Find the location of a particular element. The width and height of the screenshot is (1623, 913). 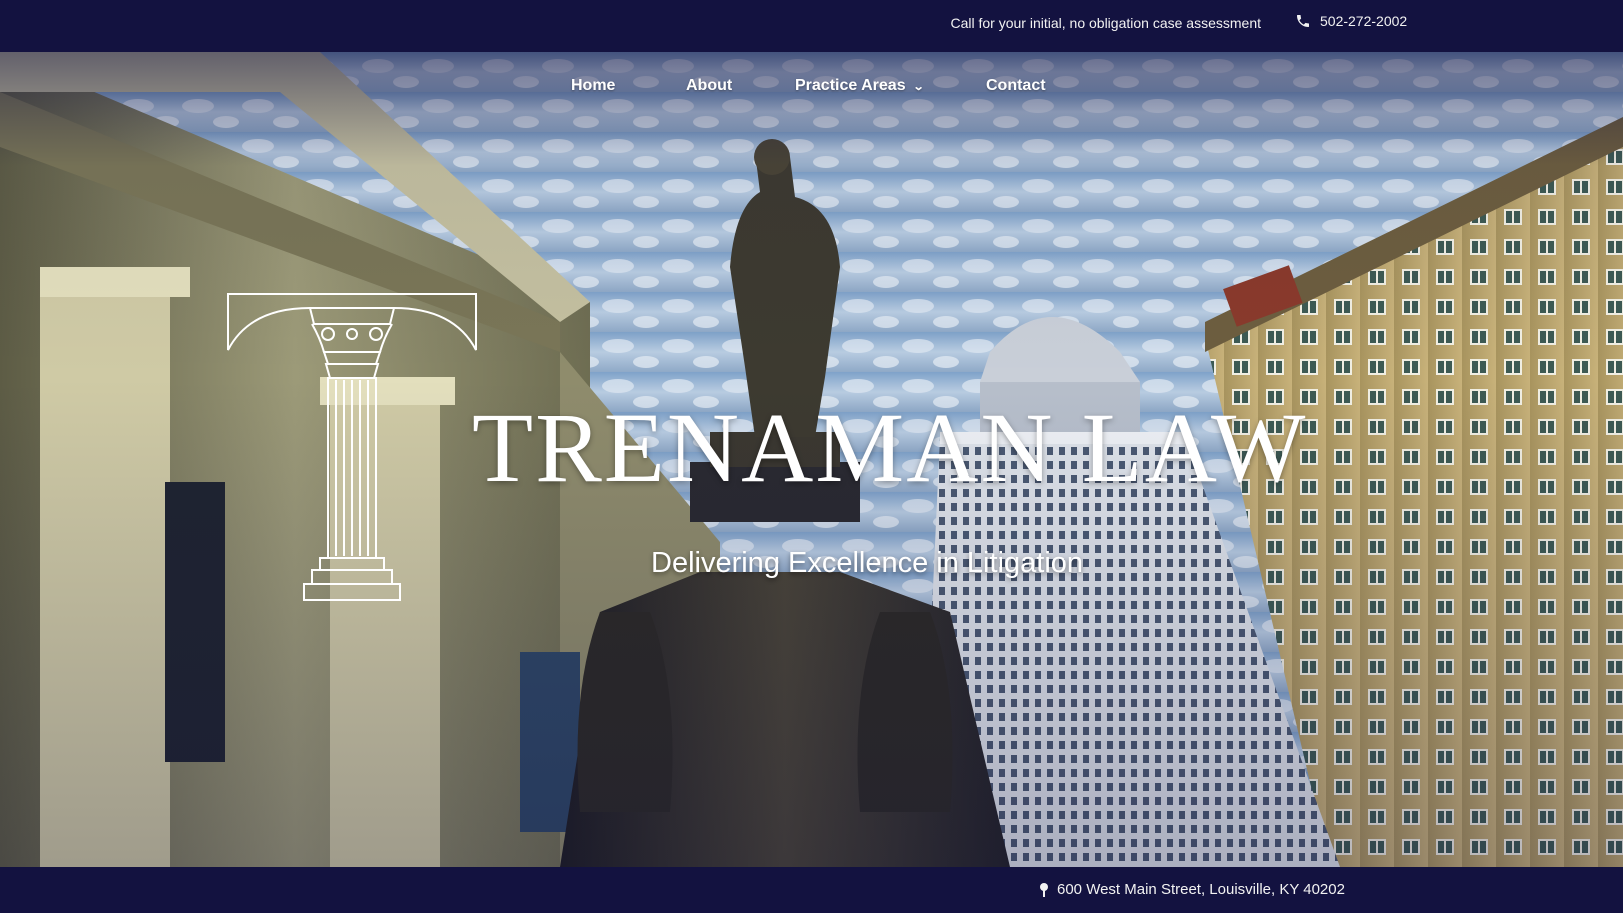

tagline: Delivering Excellence in Litigation is located at coordinates (867, 563).